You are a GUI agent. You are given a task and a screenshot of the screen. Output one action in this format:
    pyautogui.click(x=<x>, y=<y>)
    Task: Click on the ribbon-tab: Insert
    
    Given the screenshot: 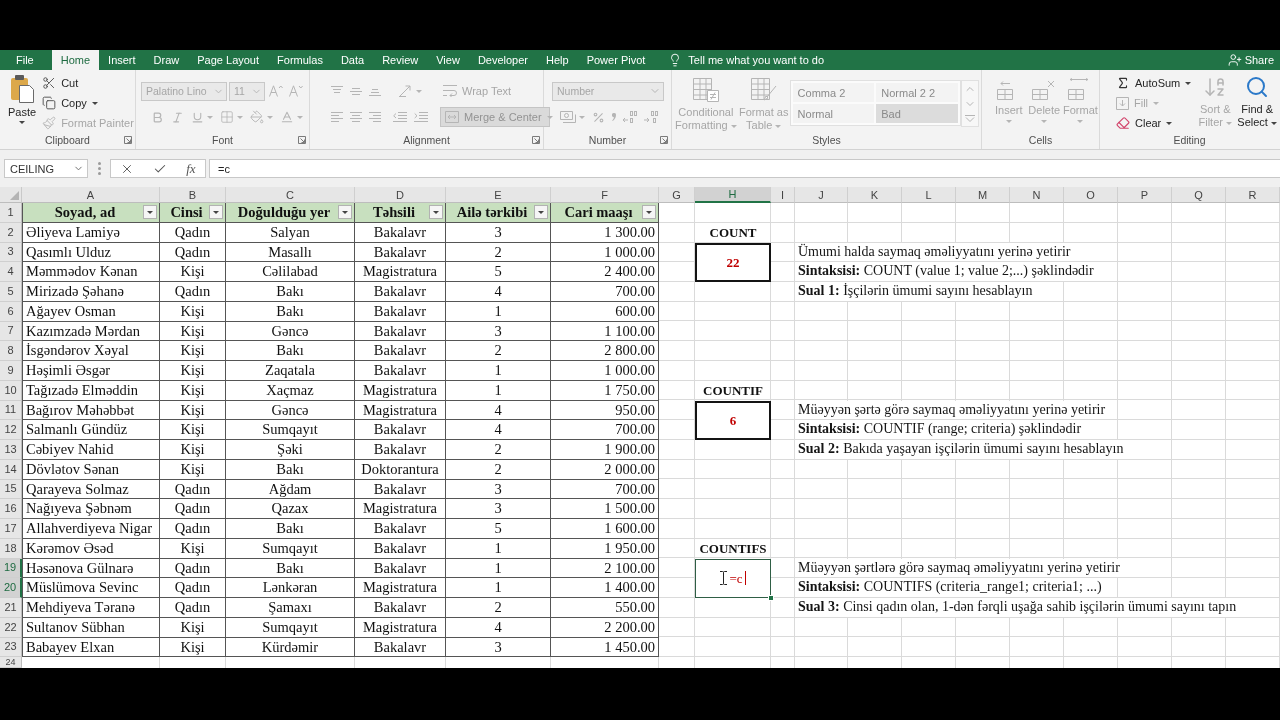 What is the action you would take?
    pyautogui.click(x=122, y=60)
    